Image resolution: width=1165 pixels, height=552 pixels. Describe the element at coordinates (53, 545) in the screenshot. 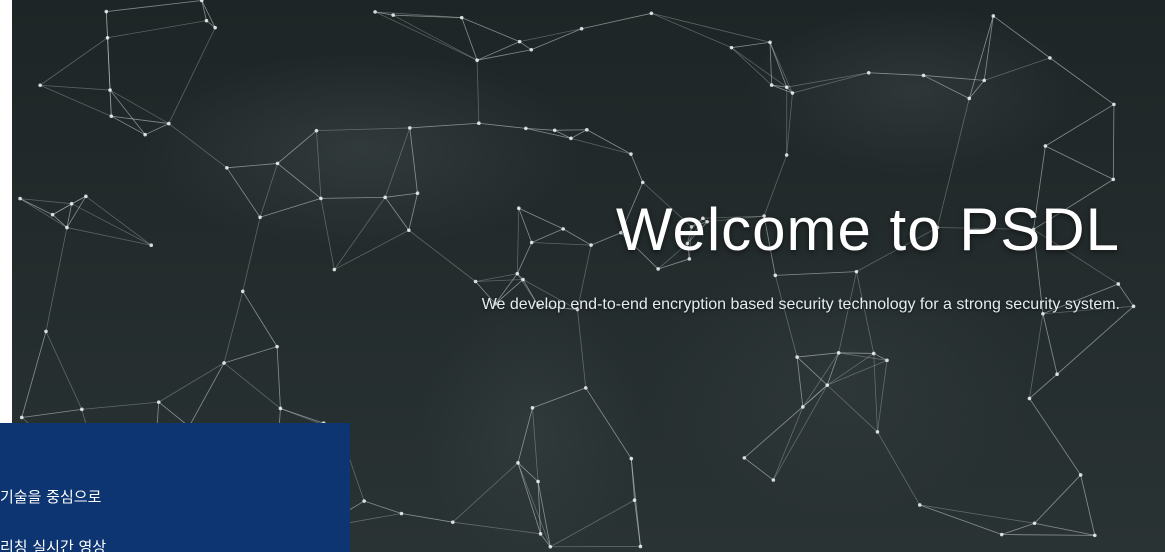

I see `overlay-text-line: 리칭 실시간 영상` at that location.